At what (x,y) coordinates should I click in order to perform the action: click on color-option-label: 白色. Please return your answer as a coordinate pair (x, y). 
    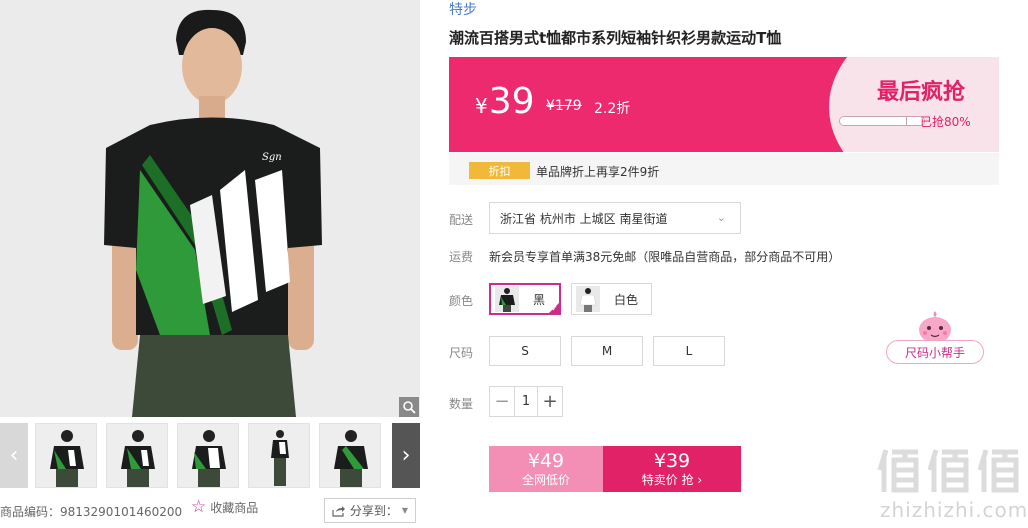
    Looking at the image, I should click on (626, 299).